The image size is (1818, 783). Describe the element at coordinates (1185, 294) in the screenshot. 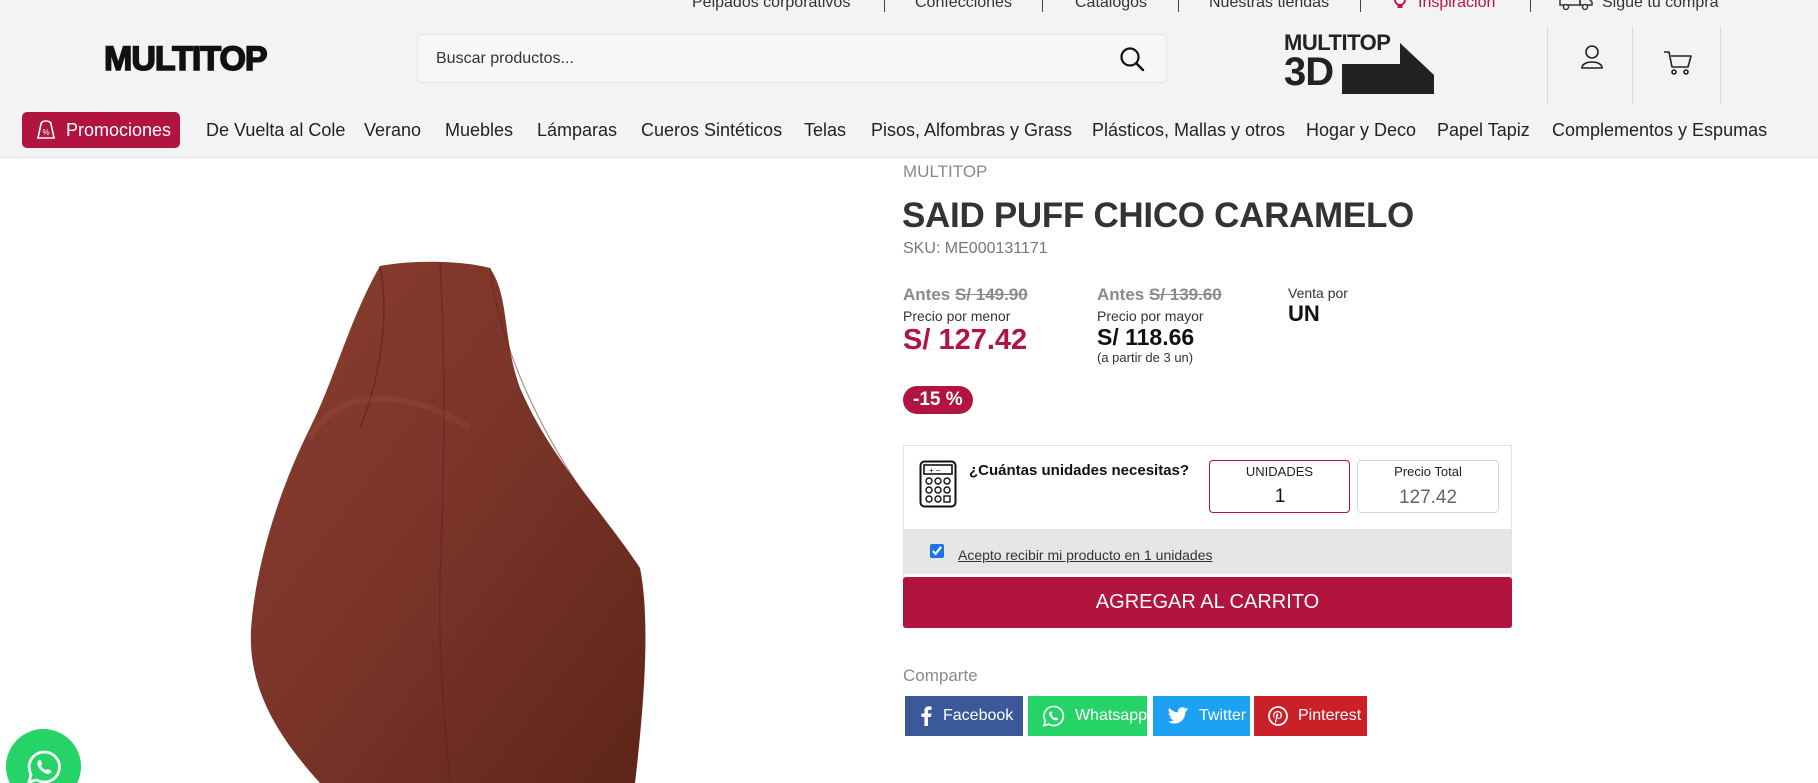

I see `old-price-value: S/ 139.60` at that location.